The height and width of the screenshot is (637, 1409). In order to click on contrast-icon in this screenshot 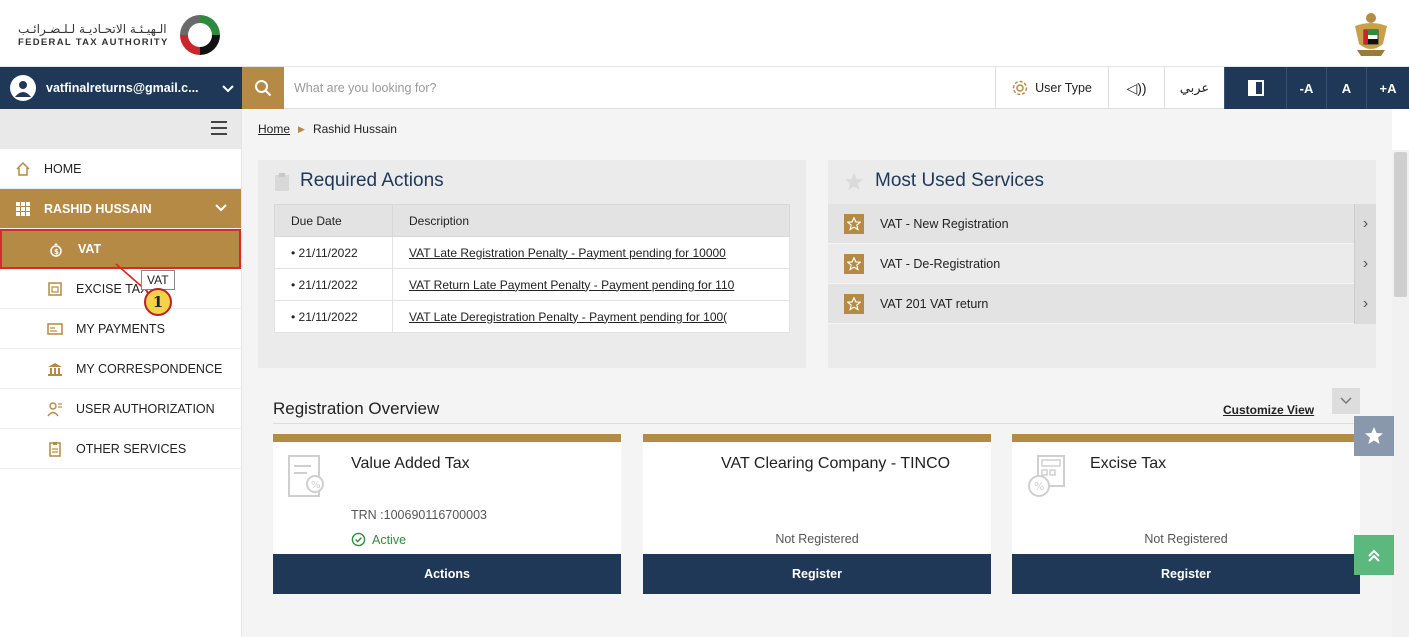, I will do `click(1255, 88)`.